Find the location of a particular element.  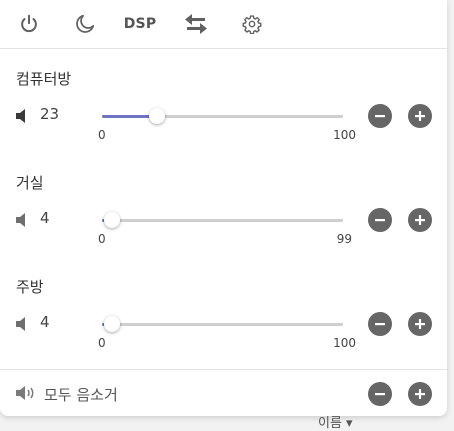

settings-button is located at coordinates (252, 24).